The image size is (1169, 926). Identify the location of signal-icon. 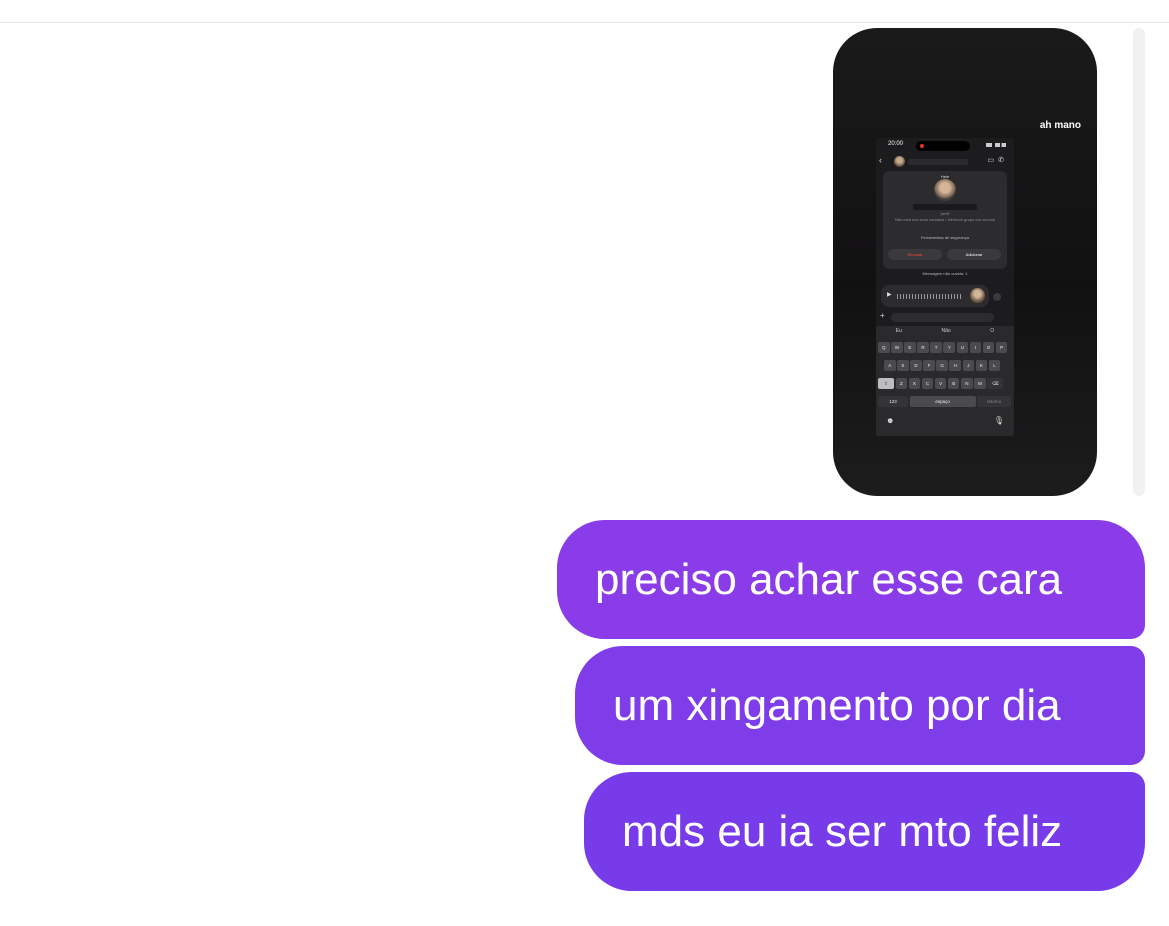
(996, 145).